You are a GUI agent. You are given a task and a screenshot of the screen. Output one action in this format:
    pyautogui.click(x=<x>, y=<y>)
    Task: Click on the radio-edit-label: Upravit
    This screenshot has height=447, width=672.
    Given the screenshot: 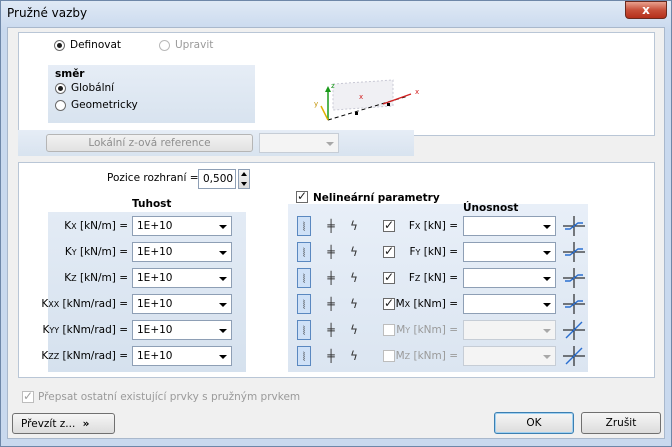 What is the action you would take?
    pyautogui.click(x=194, y=45)
    